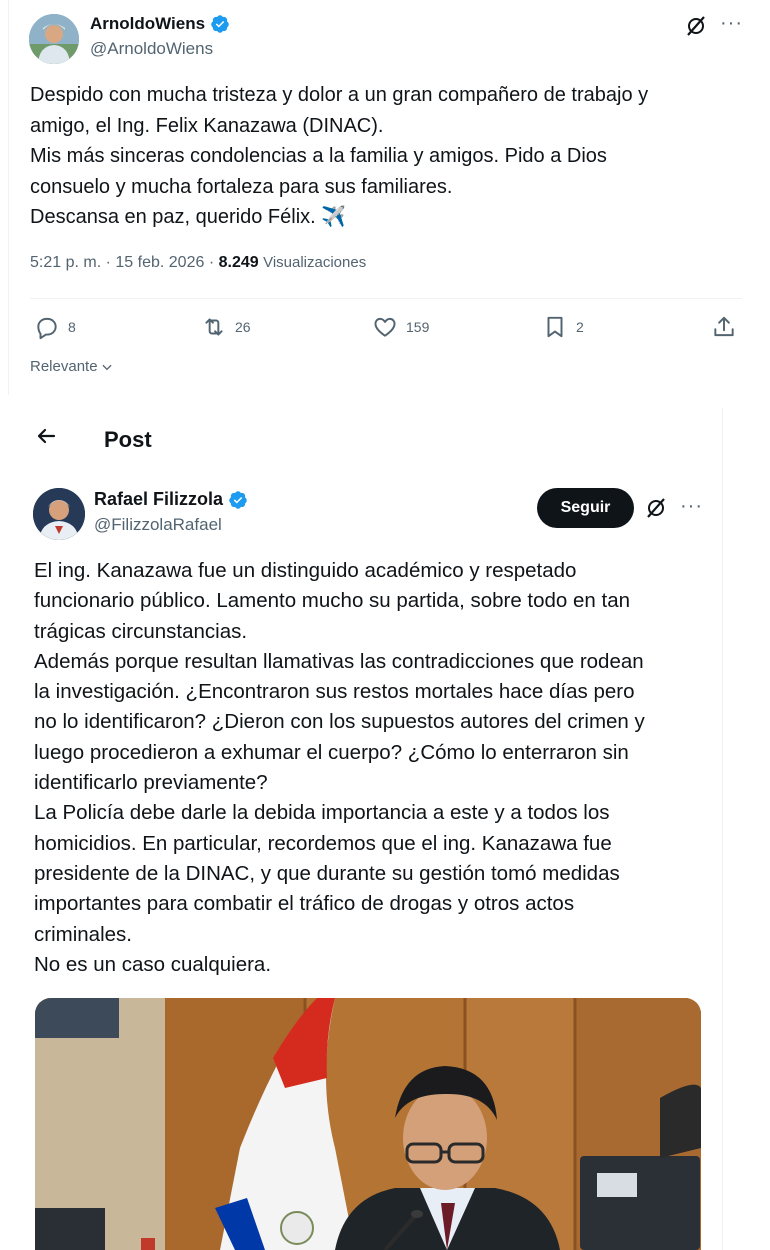 This screenshot has height=1250, width=770. Describe the element at coordinates (151, 49) in the screenshot. I see `author-handle: @ArnoldoWiens` at that location.